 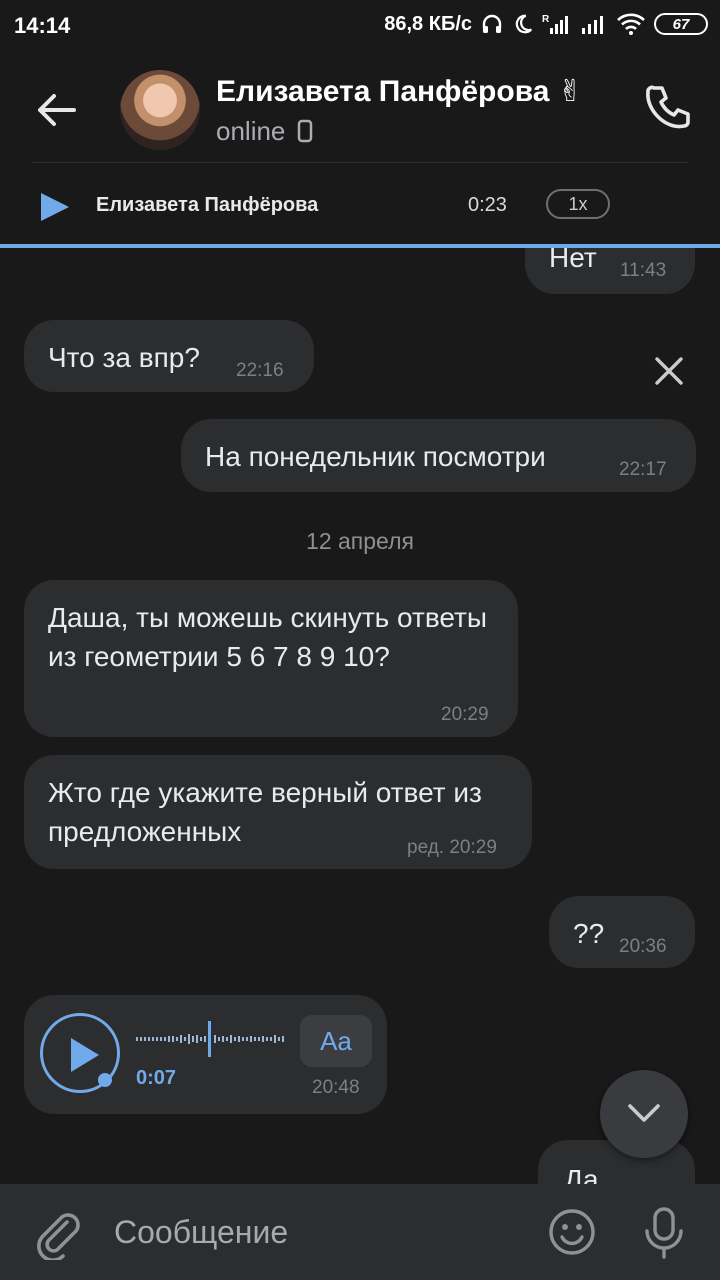 I want to click on message-text: На понедельник посмотри, so click(x=375, y=456).